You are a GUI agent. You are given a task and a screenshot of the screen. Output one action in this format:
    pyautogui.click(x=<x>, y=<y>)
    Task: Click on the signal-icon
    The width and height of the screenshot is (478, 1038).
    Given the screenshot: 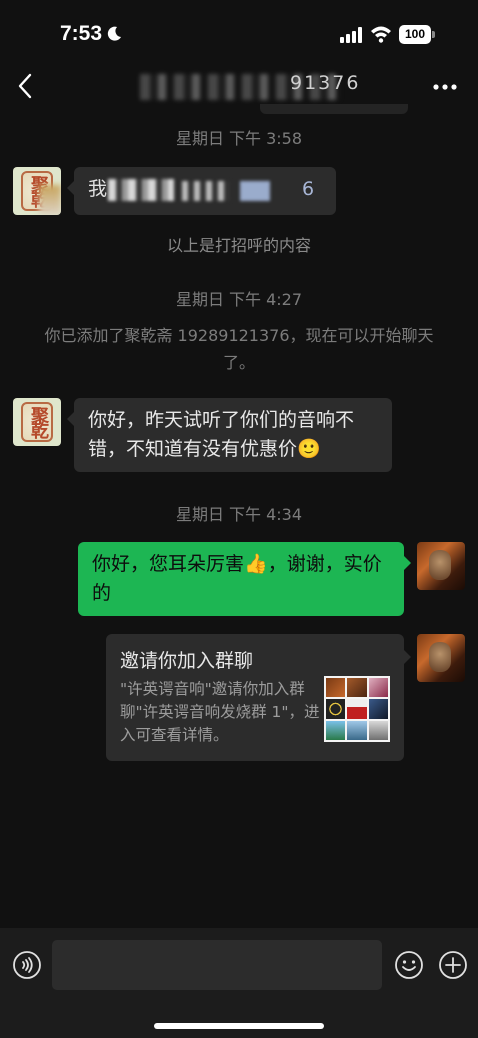 What is the action you would take?
    pyautogui.click(x=351, y=35)
    